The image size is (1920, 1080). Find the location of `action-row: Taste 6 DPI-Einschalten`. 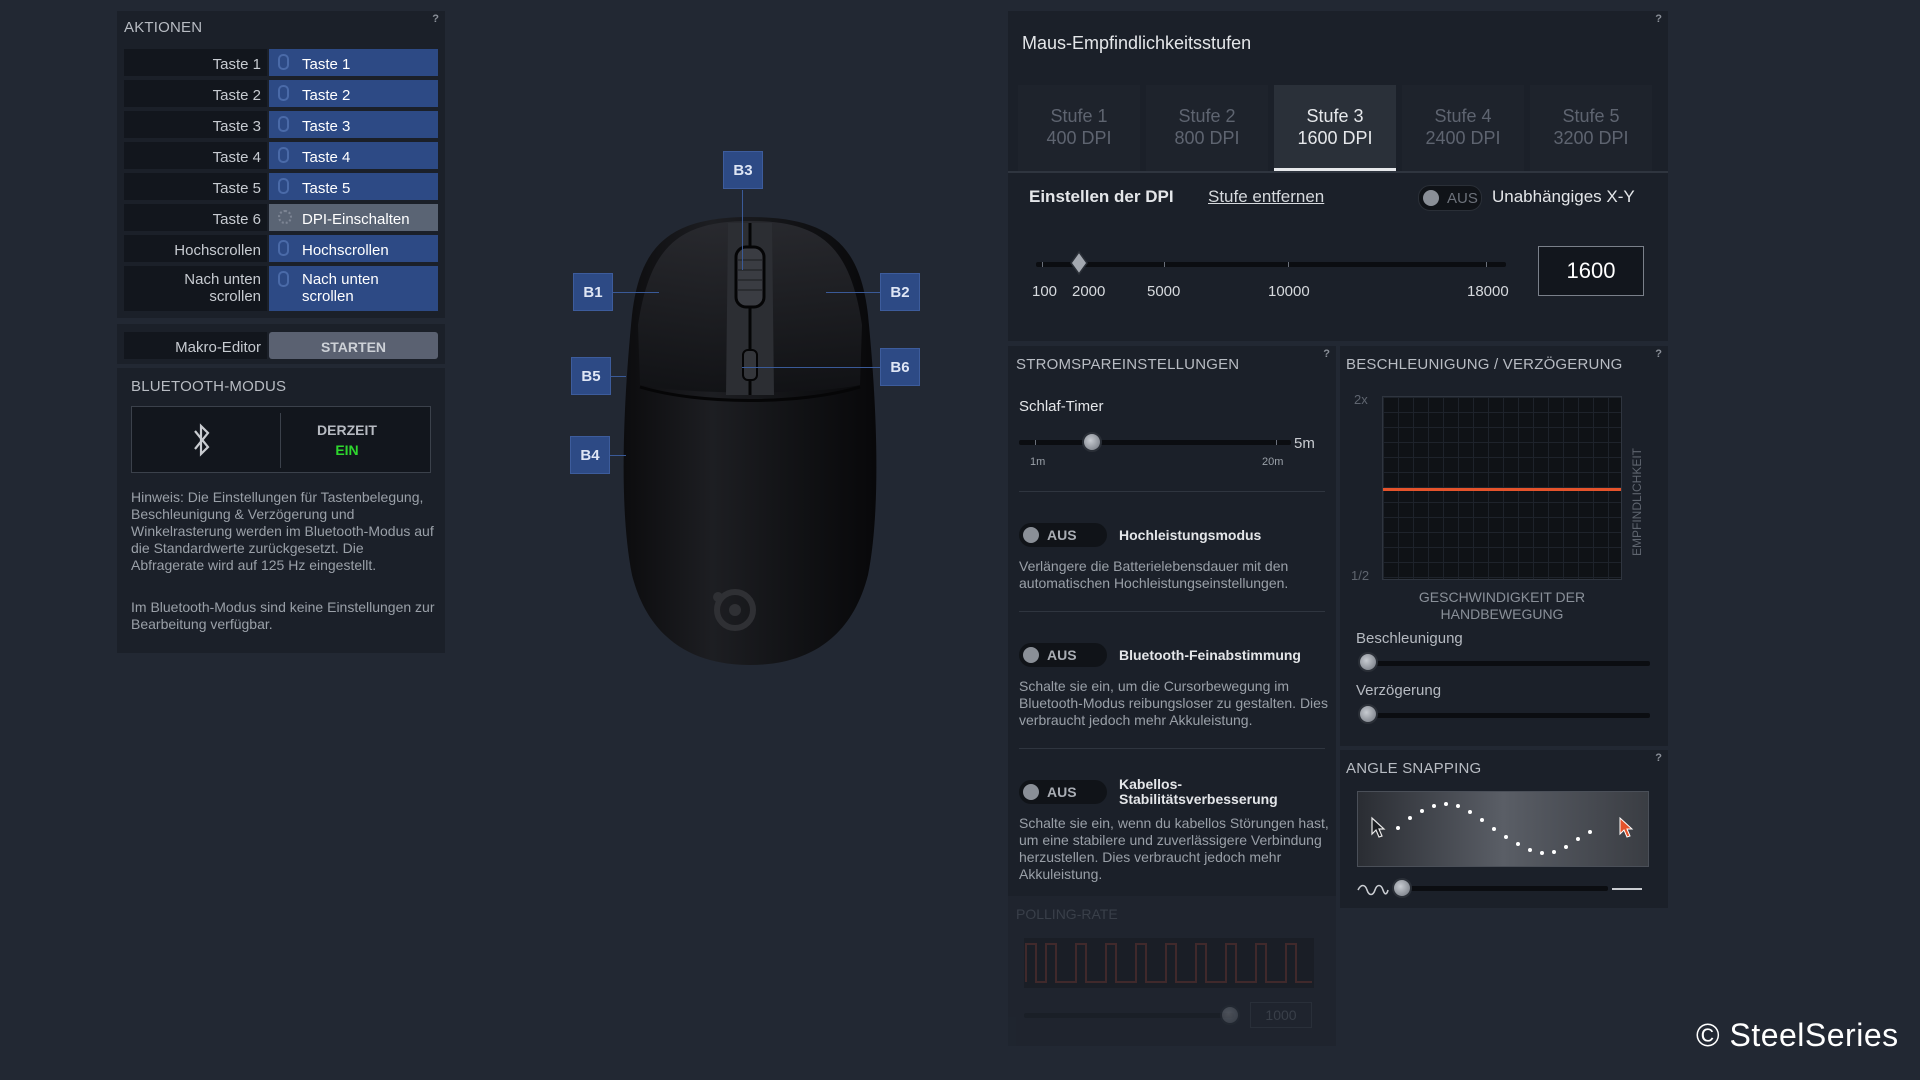

action-row: Taste 6 DPI-Einschalten is located at coordinates (281, 217).